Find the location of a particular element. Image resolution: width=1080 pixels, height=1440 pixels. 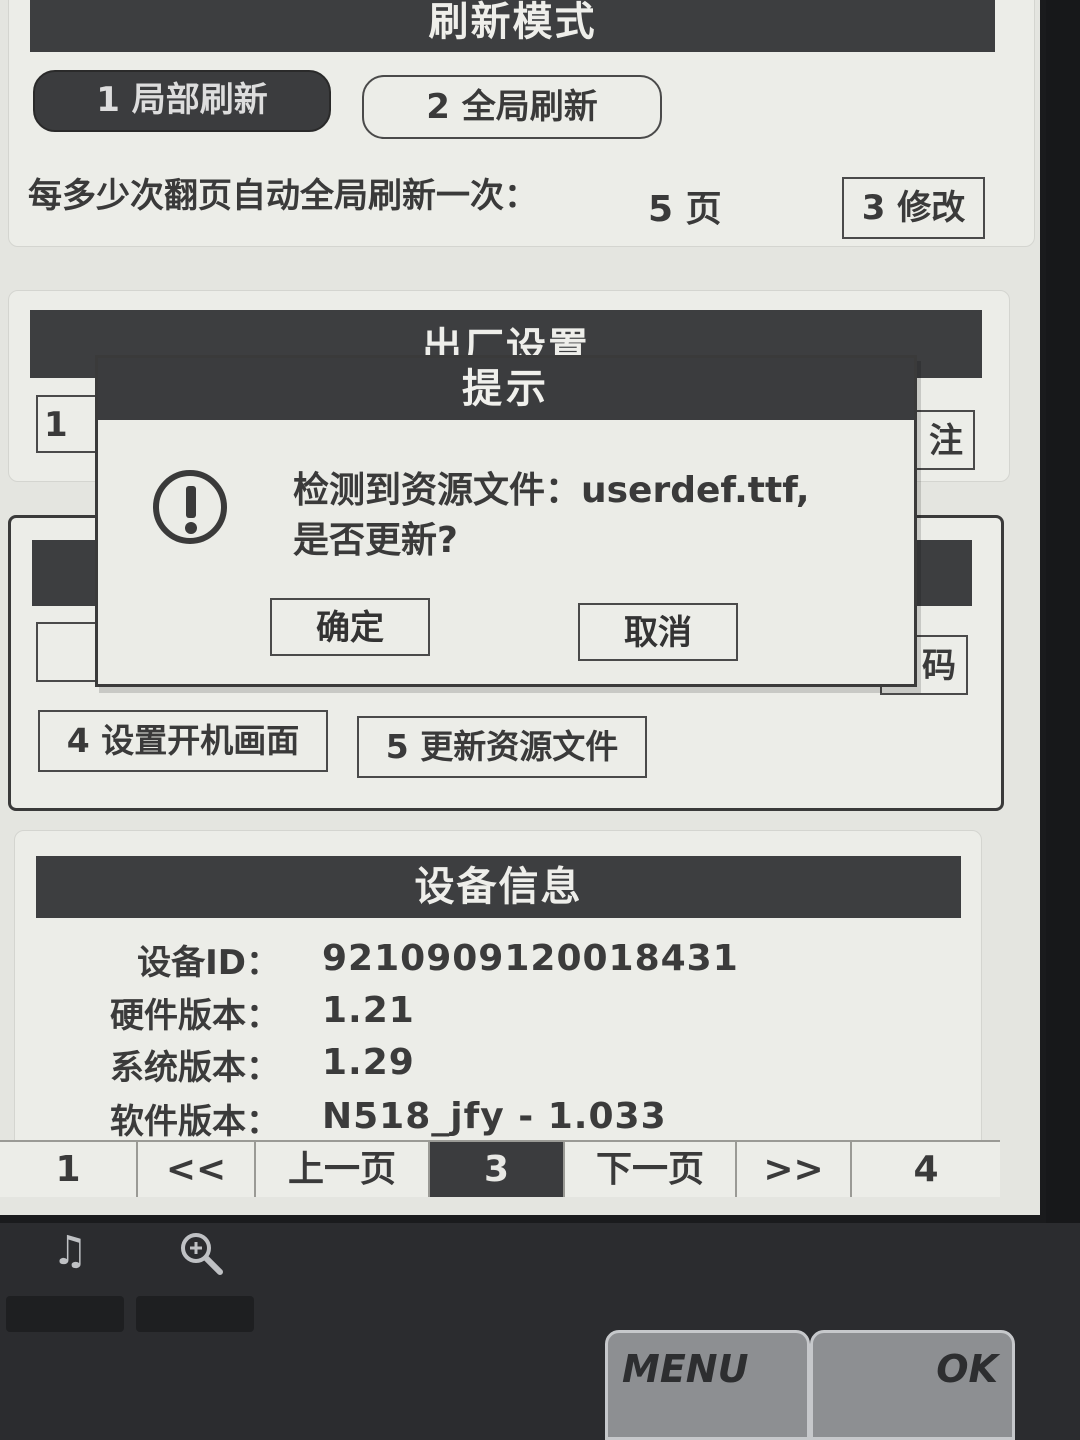

music-note-icon: ♫ is located at coordinates (70, 1251).